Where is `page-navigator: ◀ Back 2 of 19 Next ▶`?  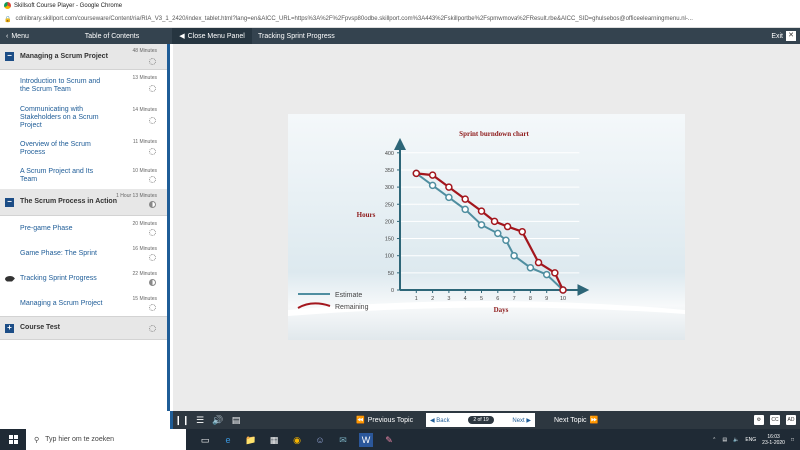 page-navigator: ◀ Back 2 of 19 Next ▶ is located at coordinates (480, 420).